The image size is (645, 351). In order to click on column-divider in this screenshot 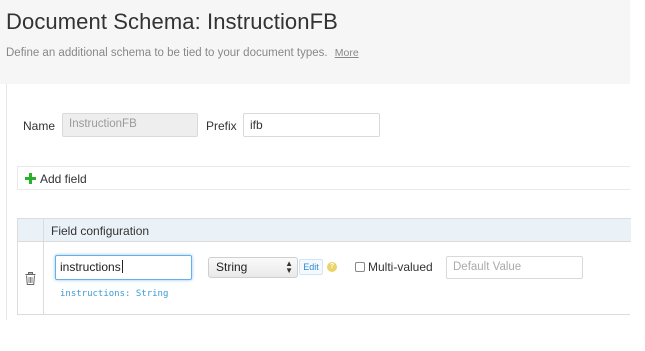, I will do `click(43, 266)`.